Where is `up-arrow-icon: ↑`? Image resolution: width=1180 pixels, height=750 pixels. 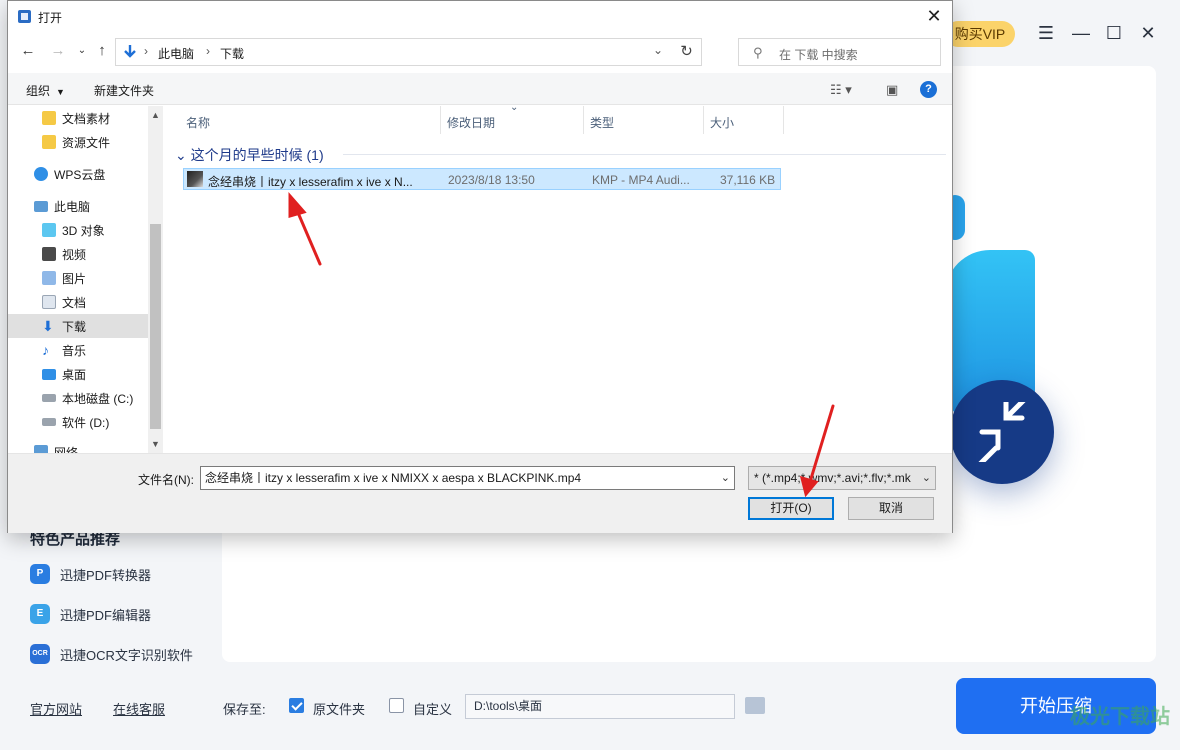 up-arrow-icon: ↑ is located at coordinates (102, 51).